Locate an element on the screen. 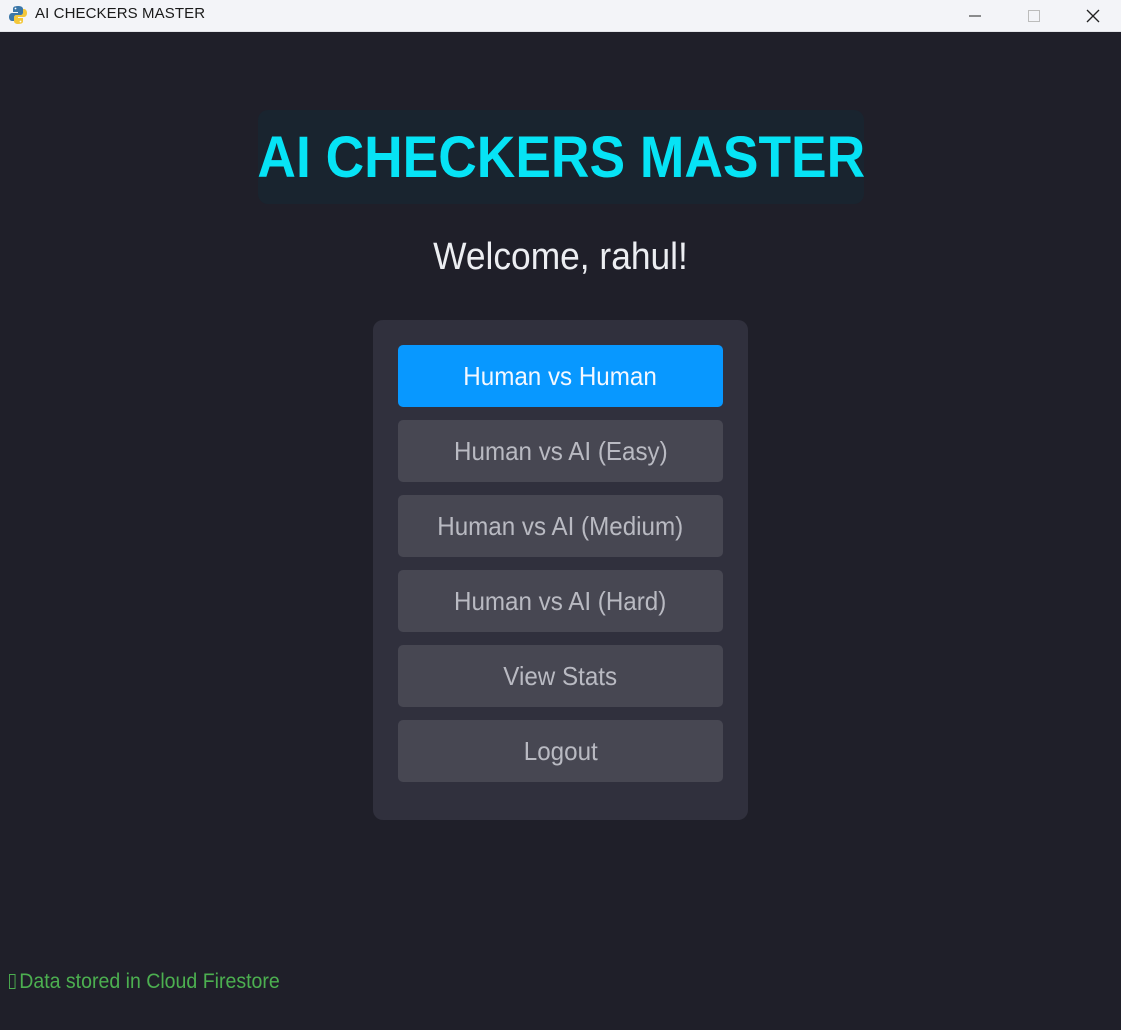 The image size is (1121, 1030). close-icon is located at coordinates (1093, 15).